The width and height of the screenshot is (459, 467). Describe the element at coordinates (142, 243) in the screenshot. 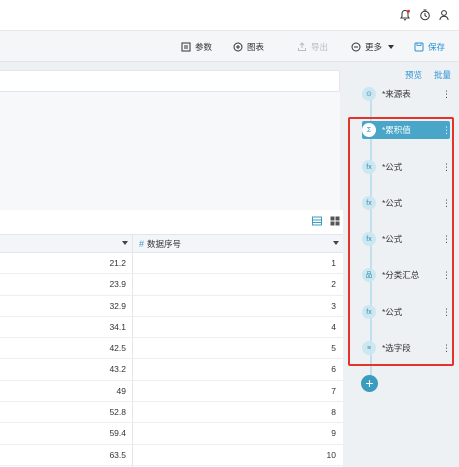

I see `number-type-icon: #` at that location.